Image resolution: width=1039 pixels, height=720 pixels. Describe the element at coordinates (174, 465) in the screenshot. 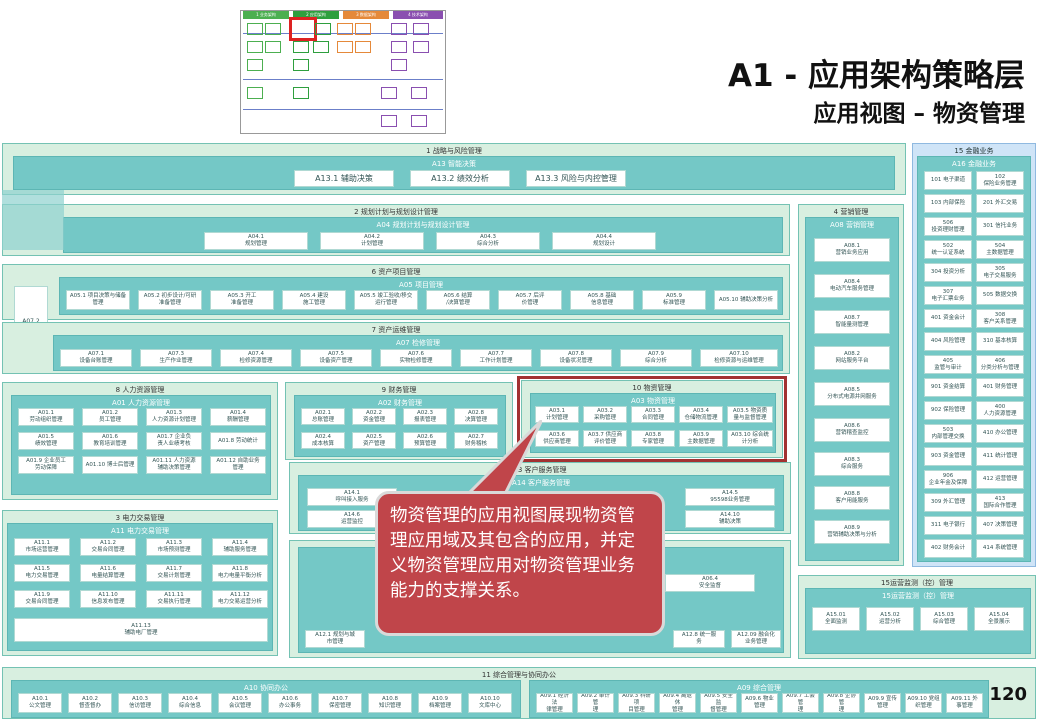

I see `app-cell: A01.11 人力资源 辅助决策管理` at that location.